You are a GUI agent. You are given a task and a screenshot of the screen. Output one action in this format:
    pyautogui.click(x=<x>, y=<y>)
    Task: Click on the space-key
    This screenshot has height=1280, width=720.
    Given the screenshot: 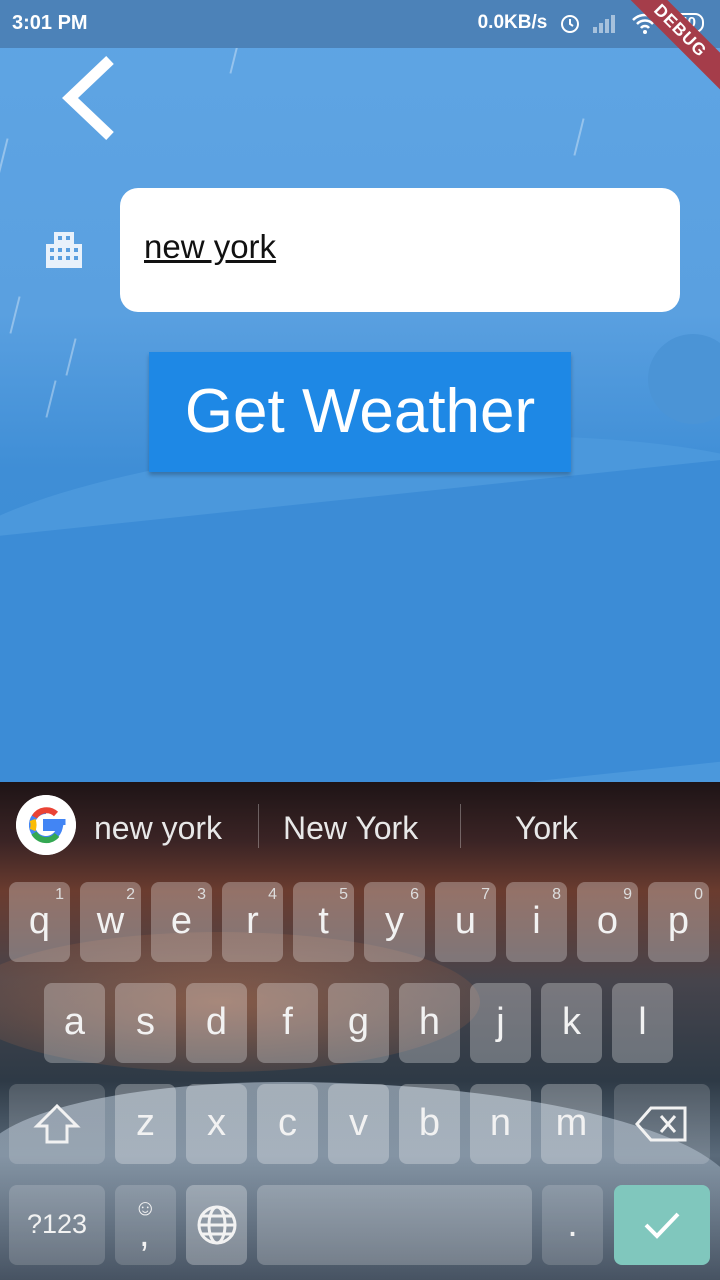 What is the action you would take?
    pyautogui.click(x=394, y=1225)
    